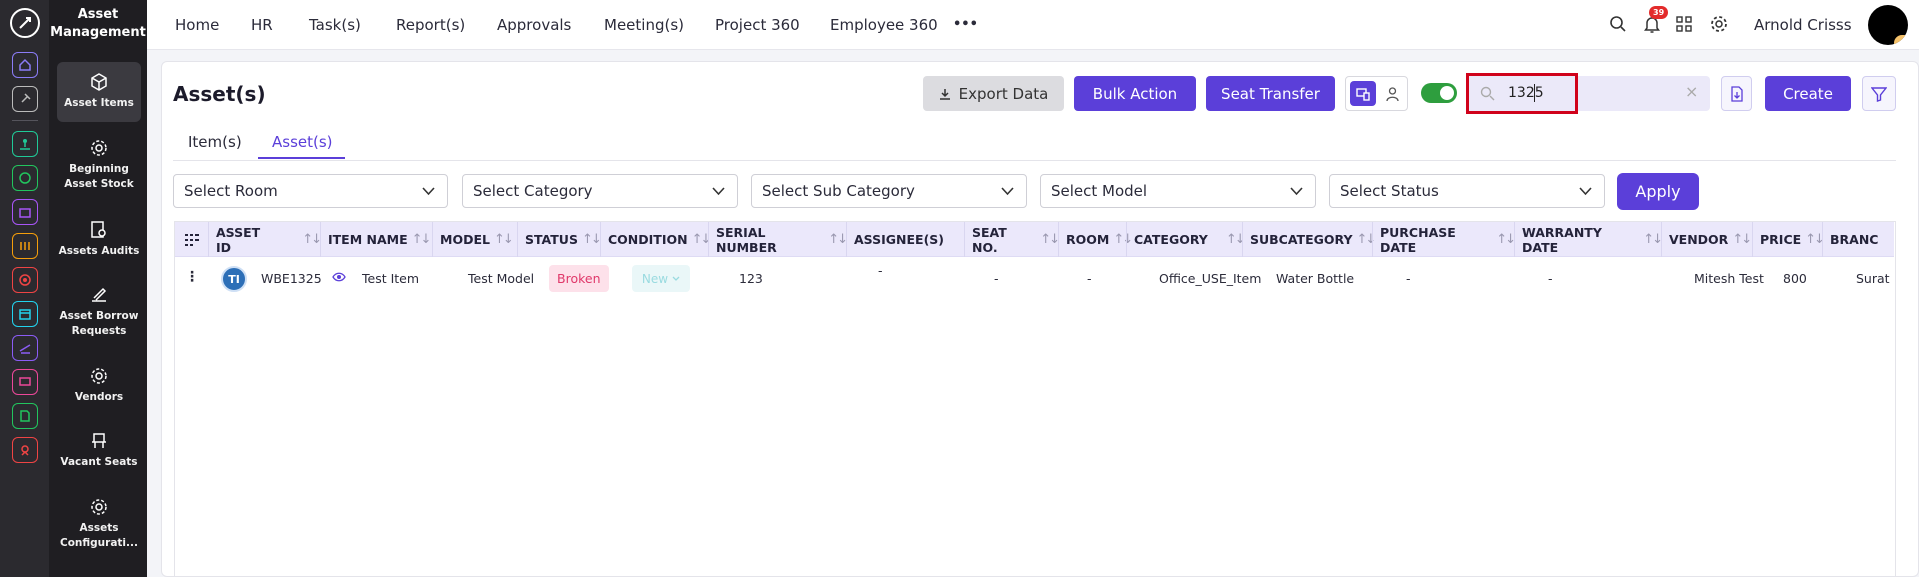 Image resolution: width=1919 pixels, height=577 pixels. I want to click on sub-category-select: Select Sub Category, so click(889, 191).